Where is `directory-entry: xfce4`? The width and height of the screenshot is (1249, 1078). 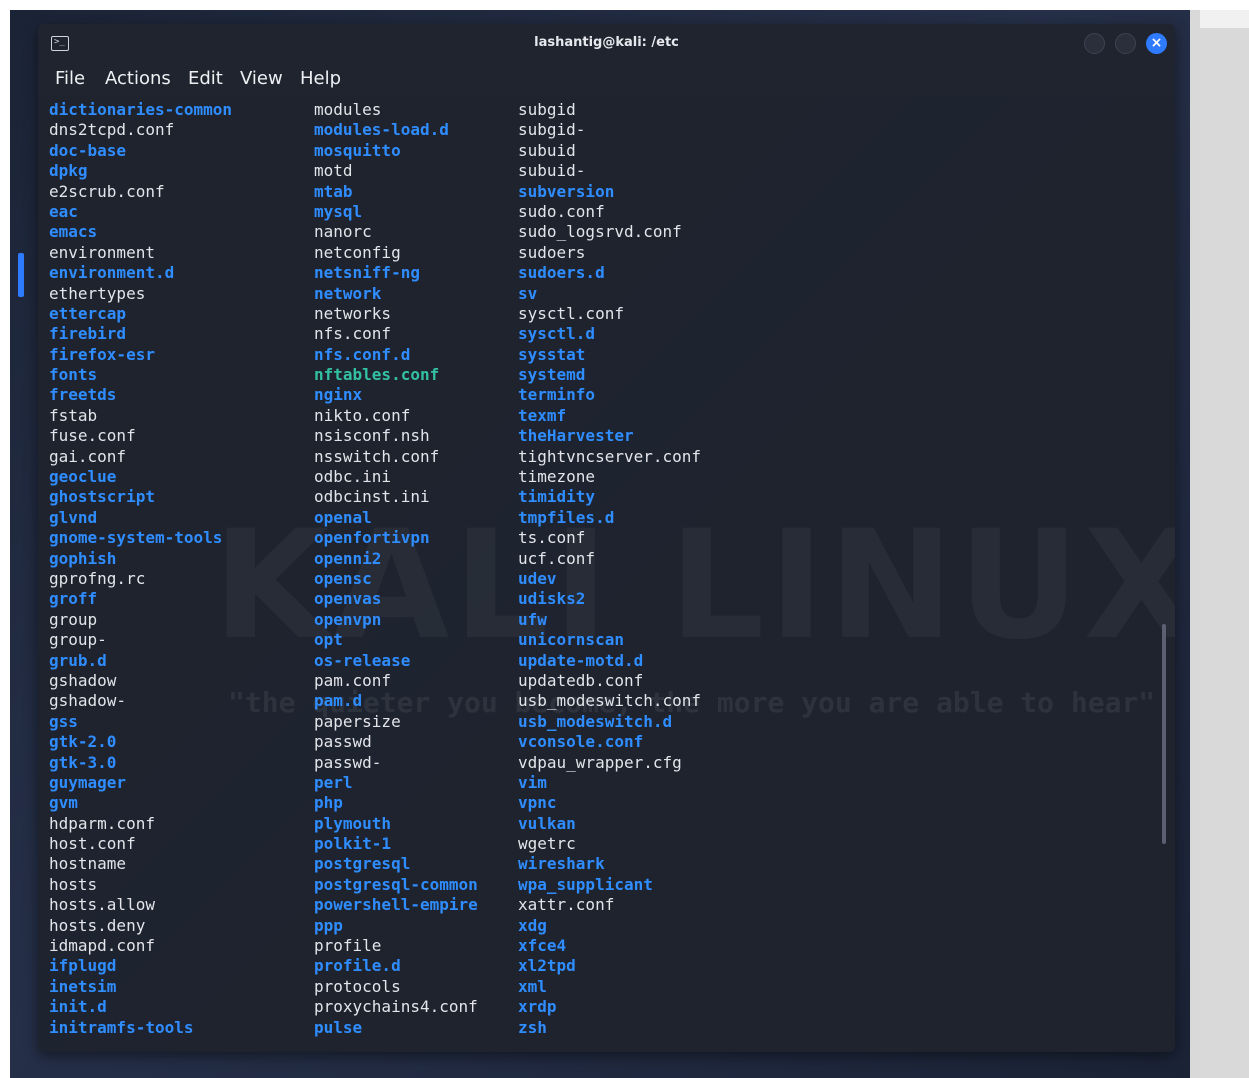
directory-entry: xfce4 is located at coordinates (542, 946).